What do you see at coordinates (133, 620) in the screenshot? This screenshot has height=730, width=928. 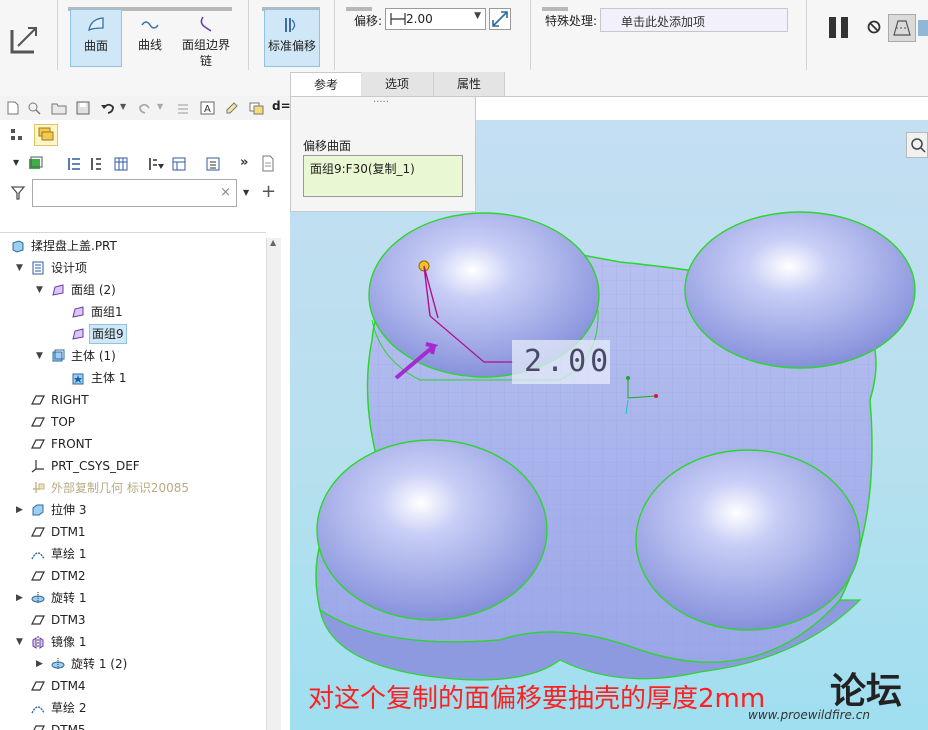 I see `tree-item-dtm3: DTM3` at bounding box center [133, 620].